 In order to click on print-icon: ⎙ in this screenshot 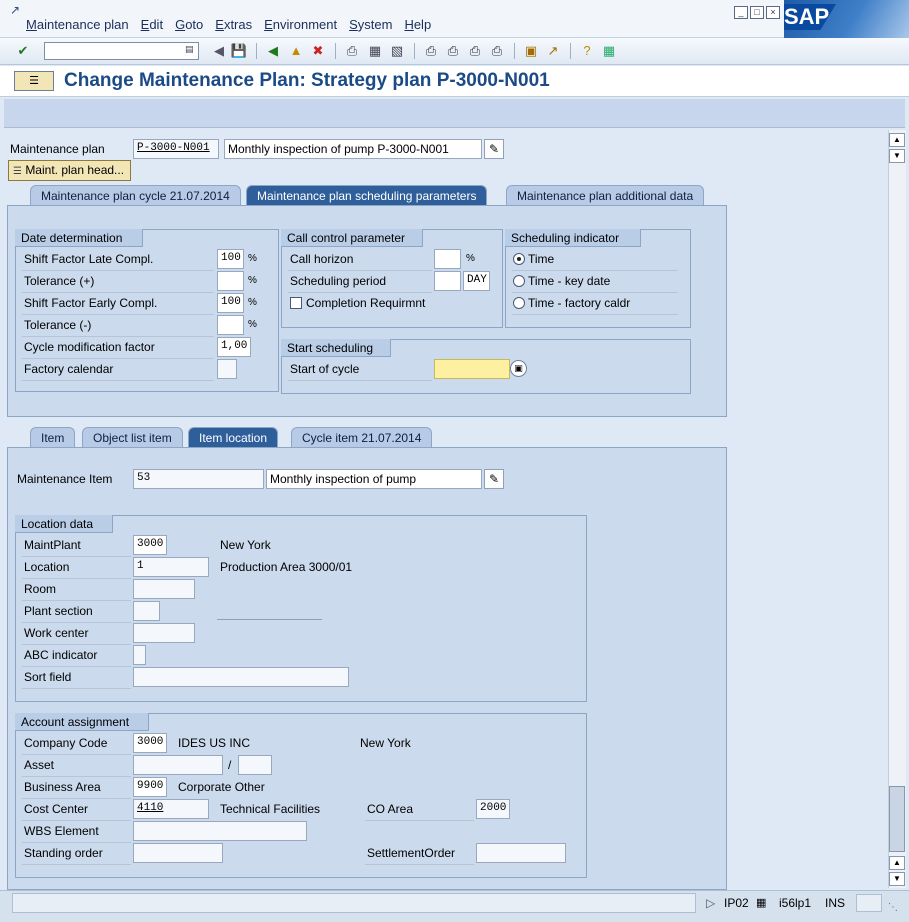, I will do `click(352, 51)`.